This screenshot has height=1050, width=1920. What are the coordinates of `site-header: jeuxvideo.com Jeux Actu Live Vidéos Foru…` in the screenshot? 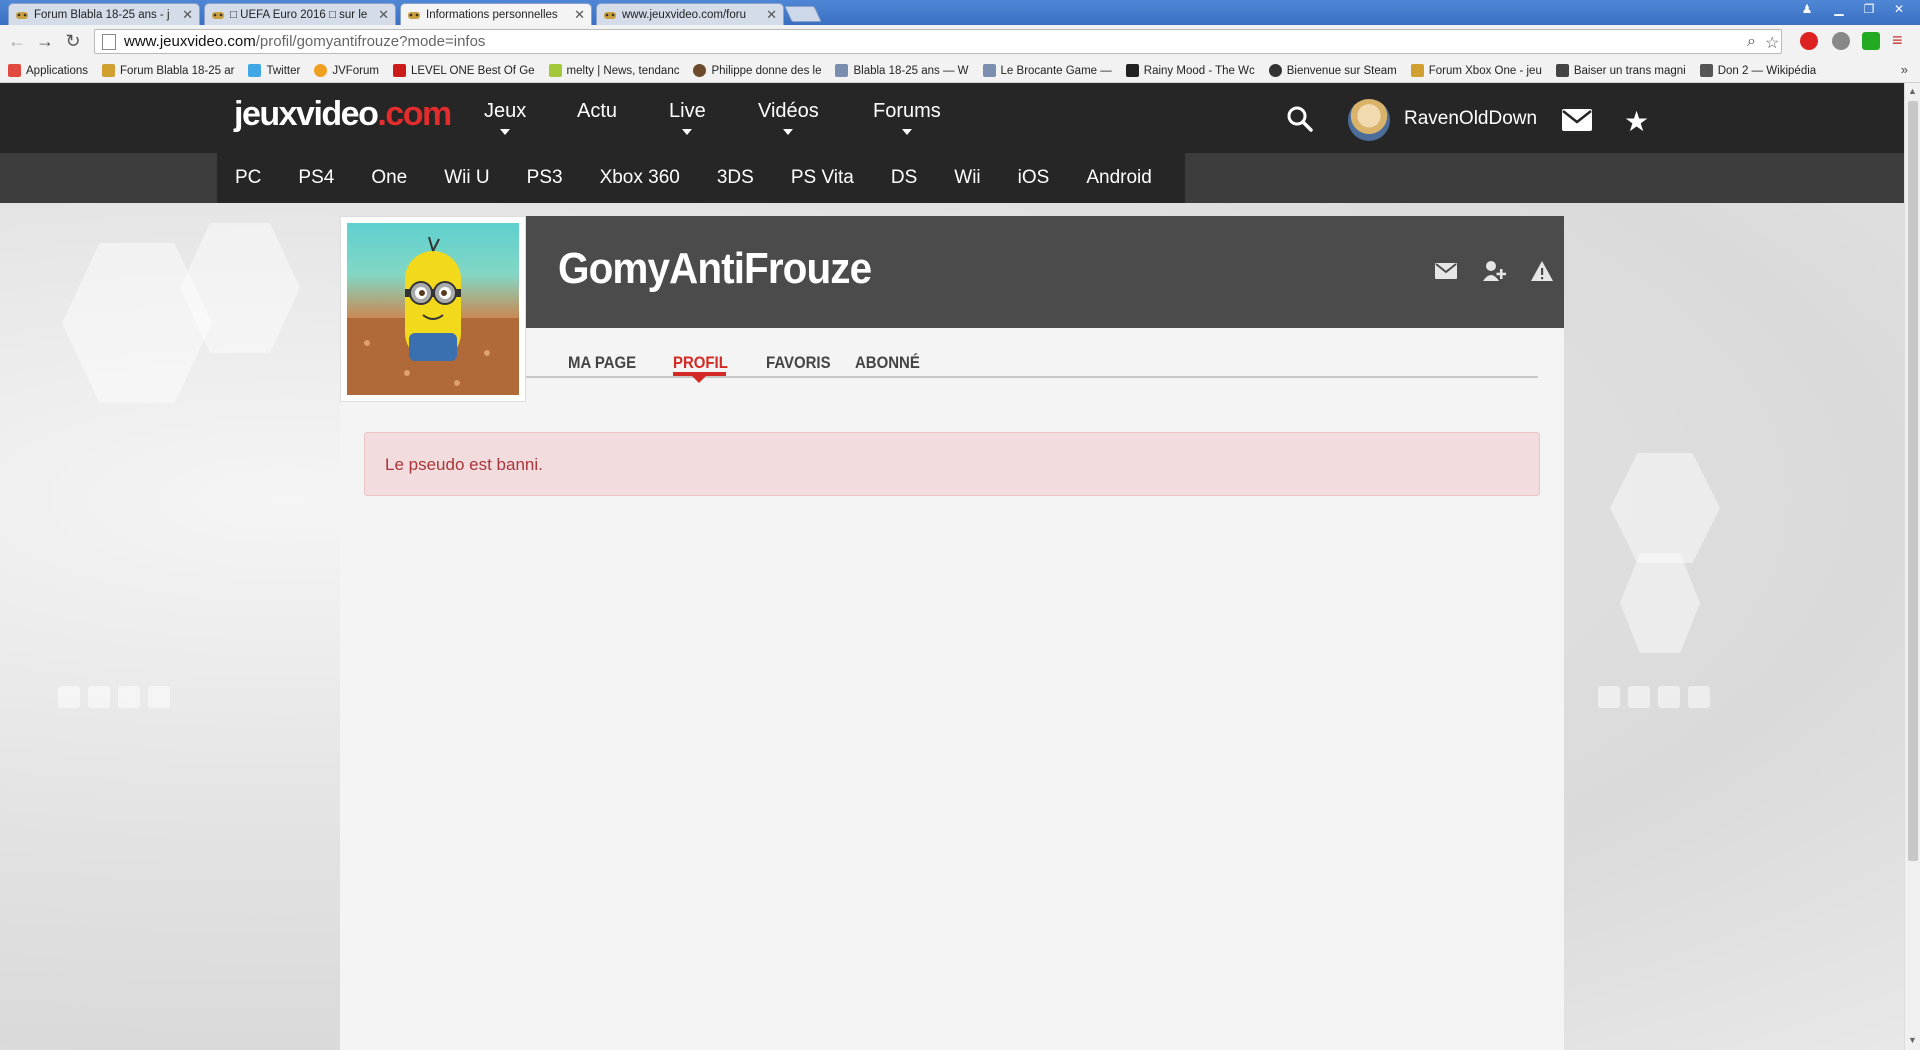 It's located at (952, 118).